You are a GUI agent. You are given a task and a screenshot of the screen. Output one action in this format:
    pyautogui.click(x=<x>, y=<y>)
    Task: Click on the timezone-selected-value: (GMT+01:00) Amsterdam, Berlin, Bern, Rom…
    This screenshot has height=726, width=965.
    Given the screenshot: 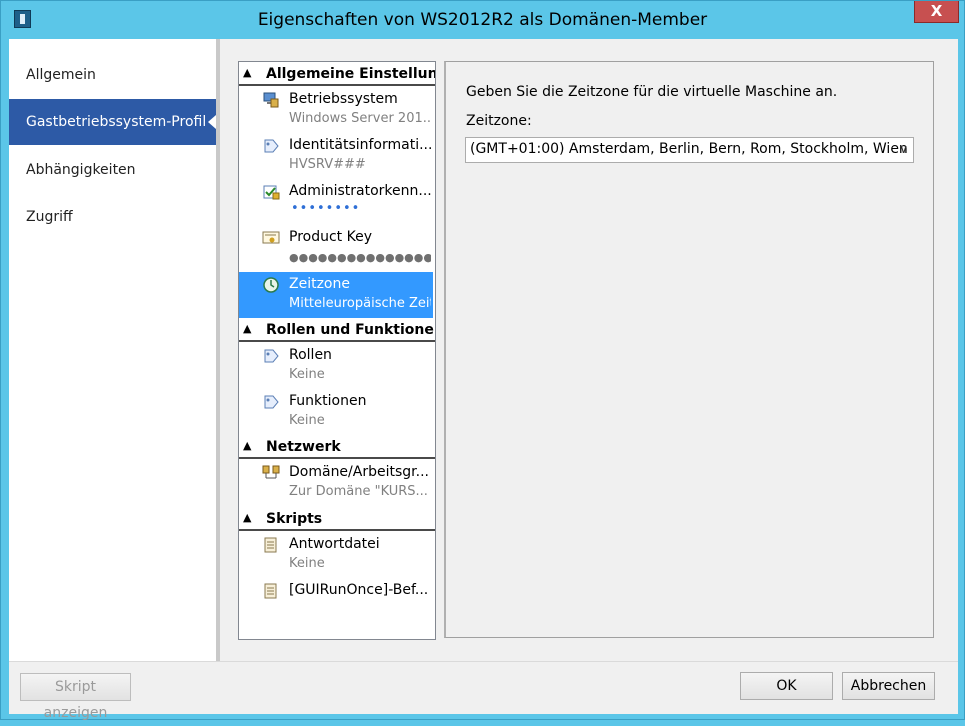 What is the action you would take?
    pyautogui.click(x=689, y=149)
    